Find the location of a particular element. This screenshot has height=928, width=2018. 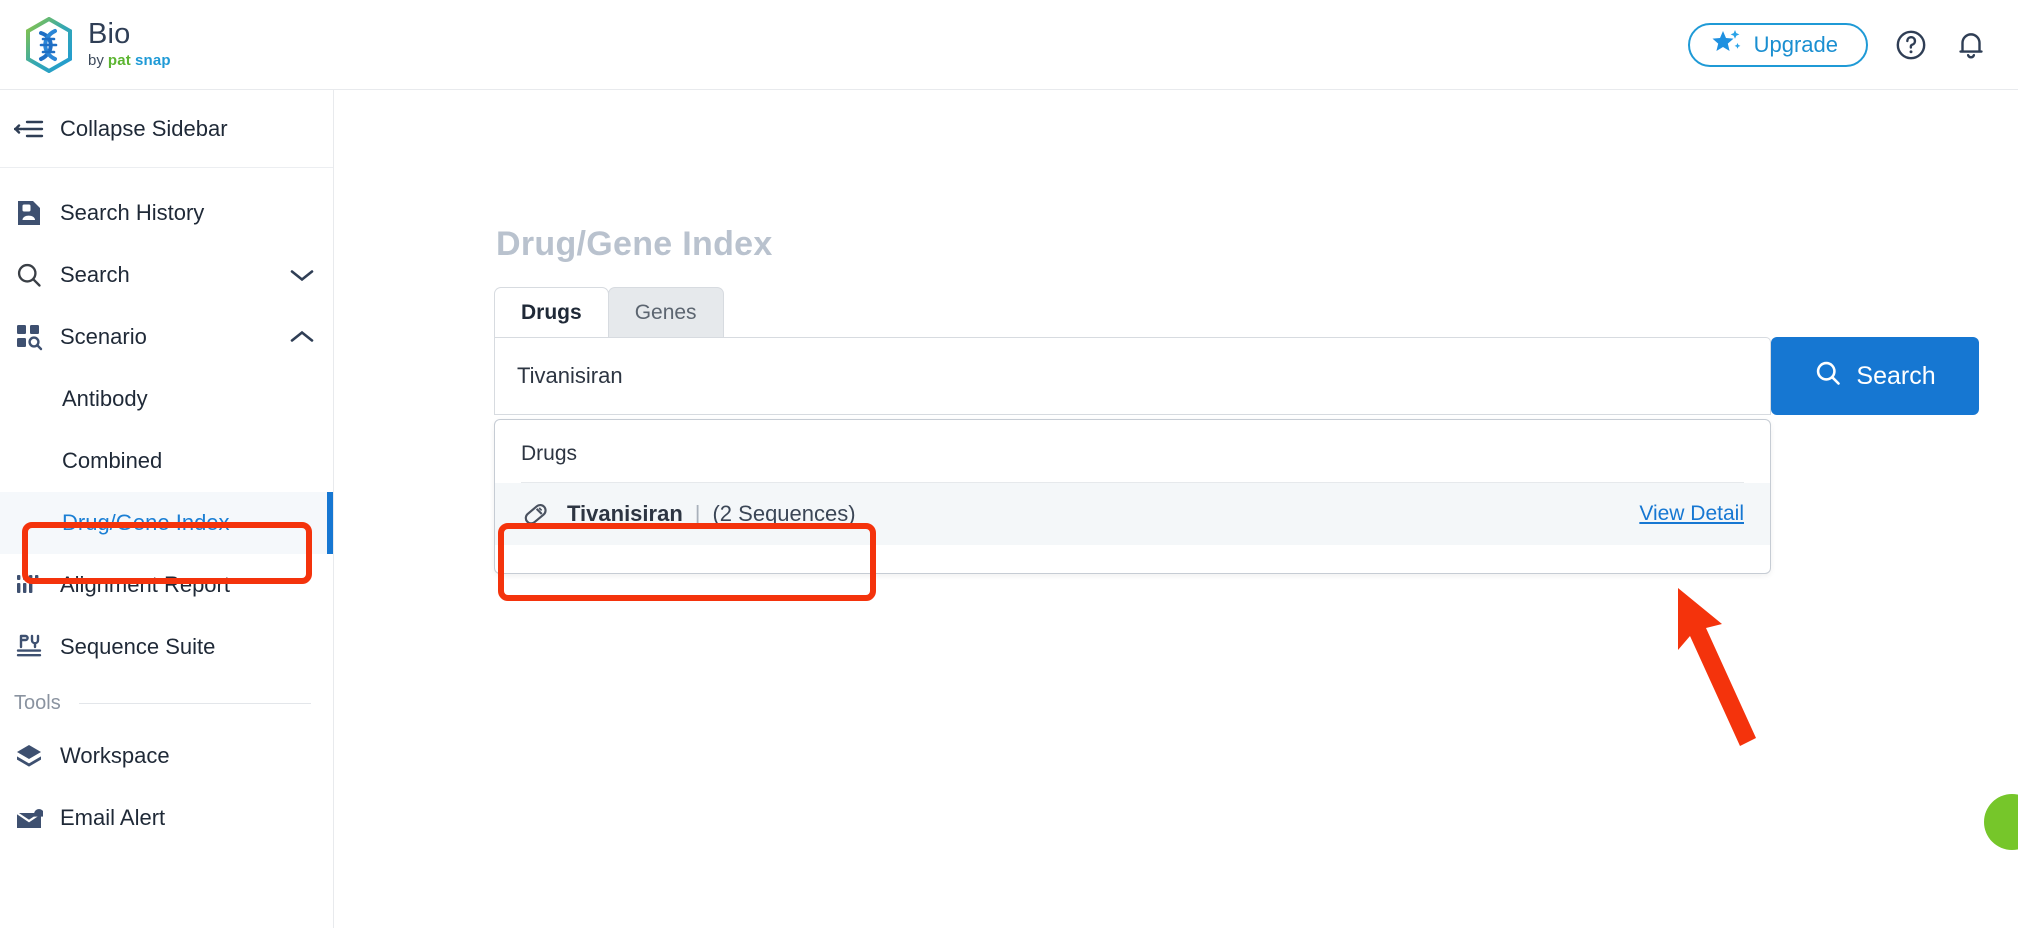

tab-label: Drugs is located at coordinates (551, 312).